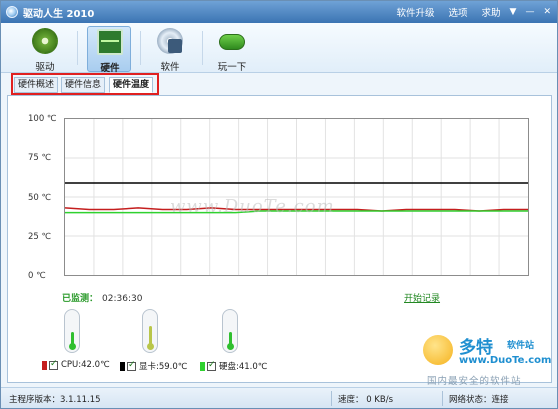 The image size is (558, 409). What do you see at coordinates (491, 12) in the screenshot?
I see `menu-help: 求助` at bounding box center [491, 12].